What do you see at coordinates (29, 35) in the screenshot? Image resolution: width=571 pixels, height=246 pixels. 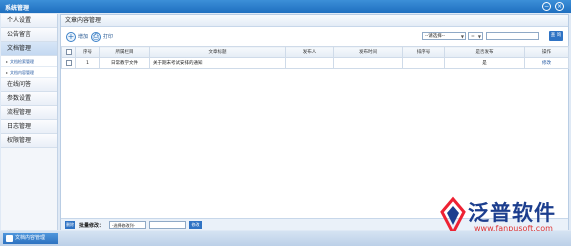 I see `sidebar-item-notice: 公告留言` at bounding box center [29, 35].